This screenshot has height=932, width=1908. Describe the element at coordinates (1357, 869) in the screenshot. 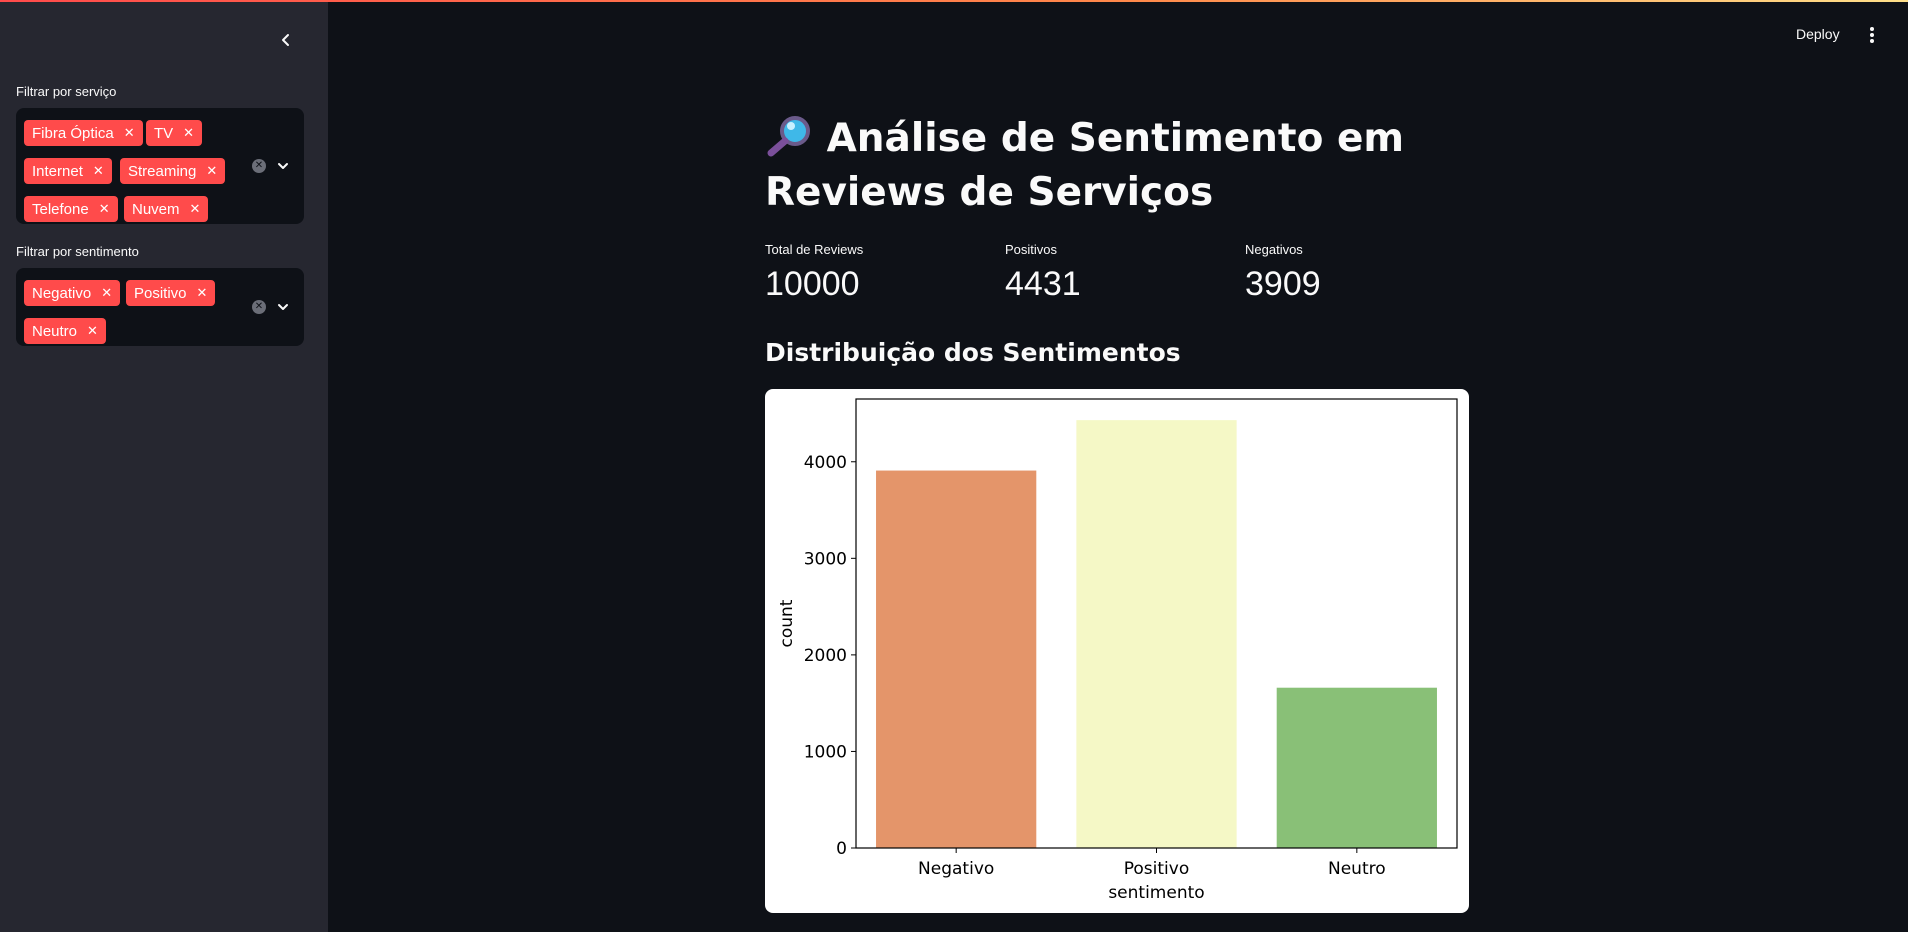

I see `x-tick-label: Neutro` at that location.